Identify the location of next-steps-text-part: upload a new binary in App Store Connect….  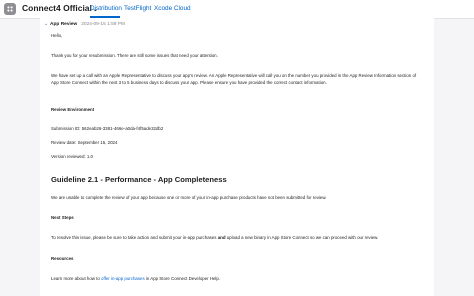
(302, 237).